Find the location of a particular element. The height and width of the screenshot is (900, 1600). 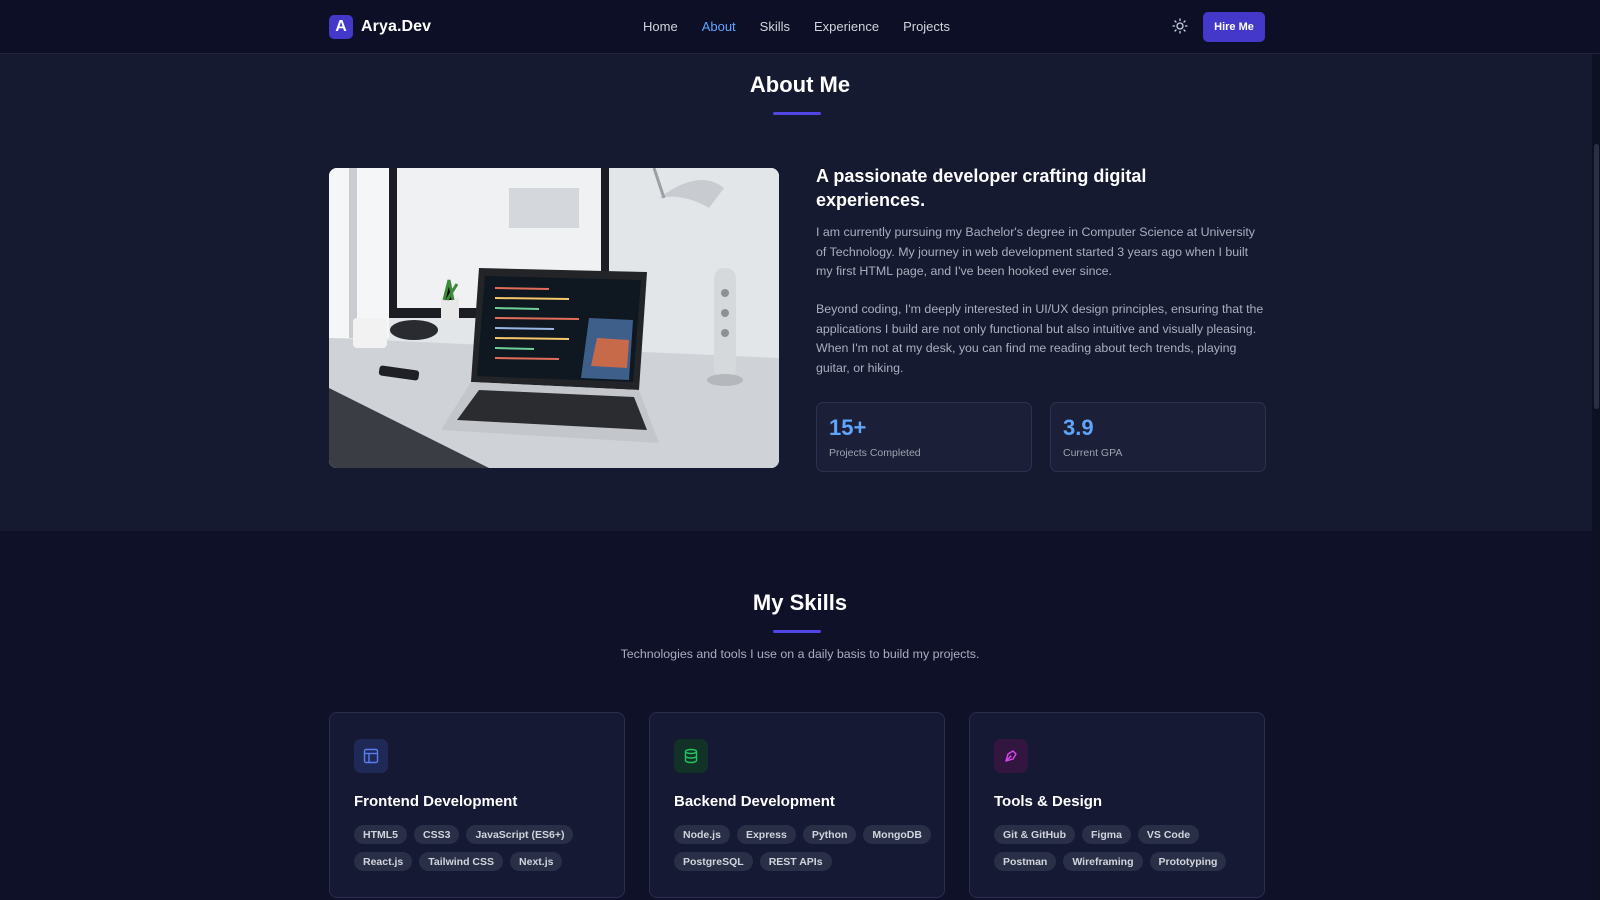

layout-icon is located at coordinates (371, 756).